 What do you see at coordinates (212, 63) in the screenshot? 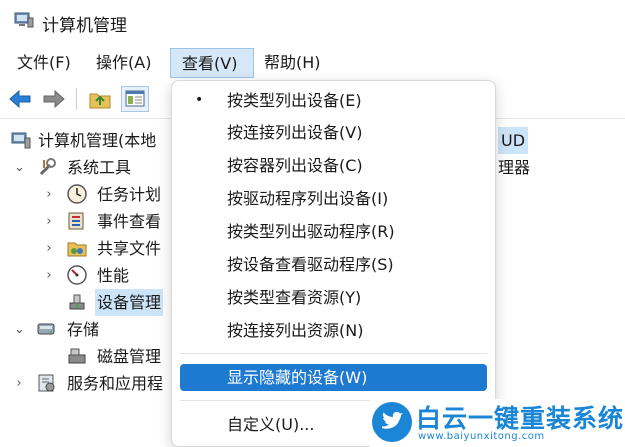
I see `menu-view: 查看(V)` at bounding box center [212, 63].